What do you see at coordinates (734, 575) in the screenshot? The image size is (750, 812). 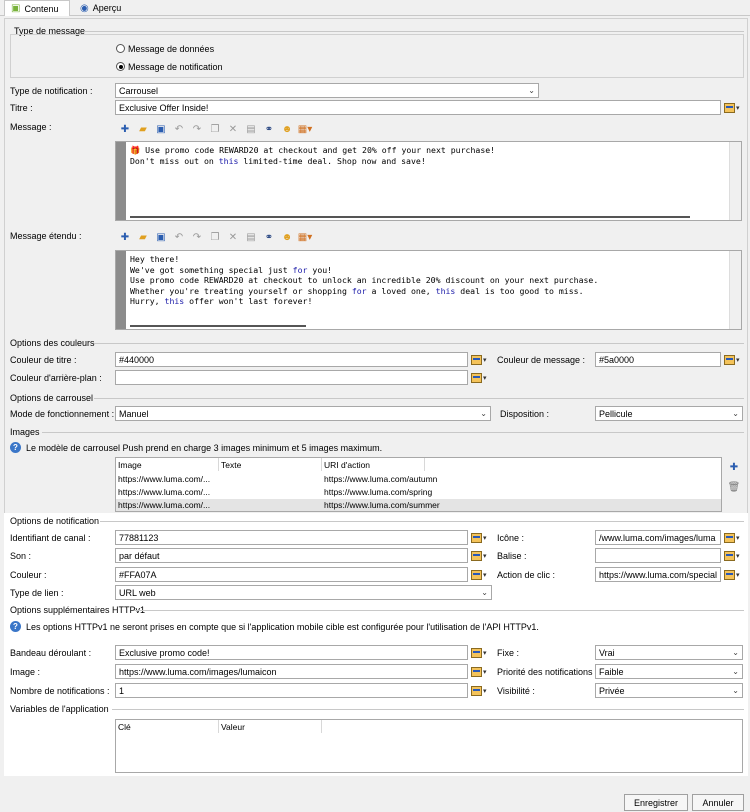 I see `action-insert-button: ▾` at bounding box center [734, 575].